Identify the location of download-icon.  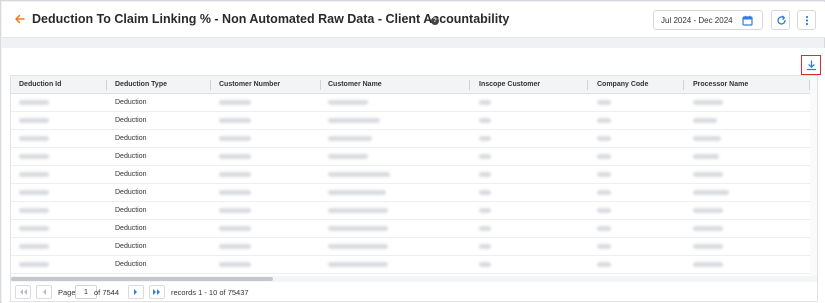
(811, 66).